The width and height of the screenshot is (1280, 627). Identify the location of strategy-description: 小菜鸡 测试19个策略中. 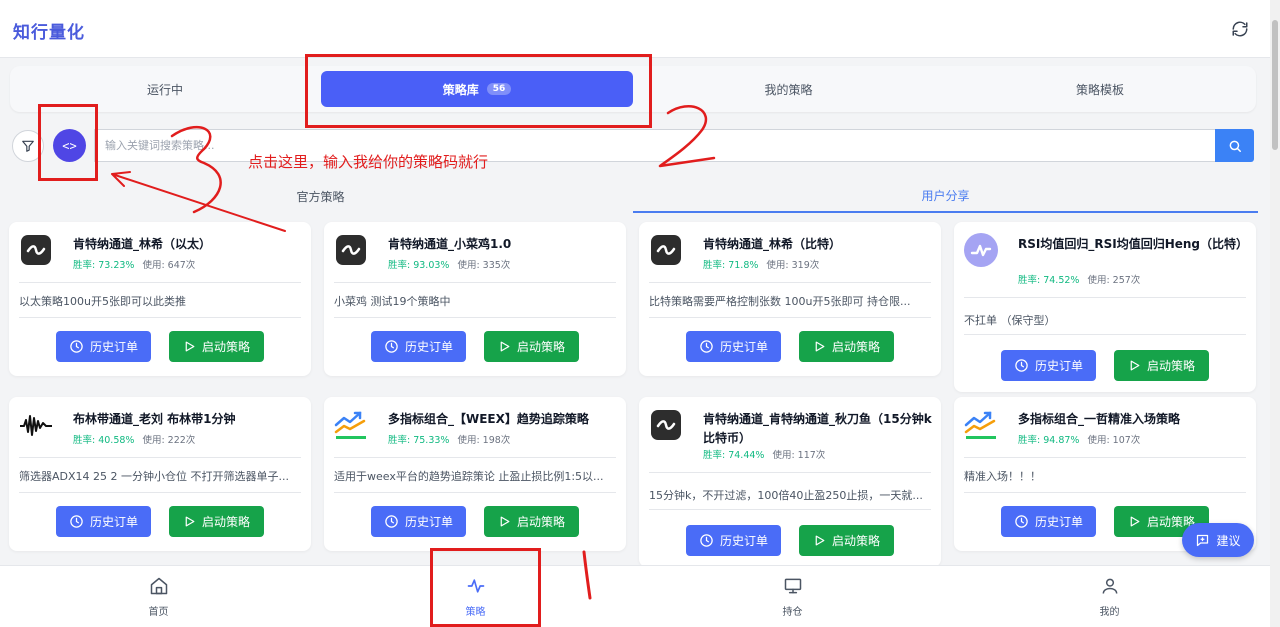
(392, 301).